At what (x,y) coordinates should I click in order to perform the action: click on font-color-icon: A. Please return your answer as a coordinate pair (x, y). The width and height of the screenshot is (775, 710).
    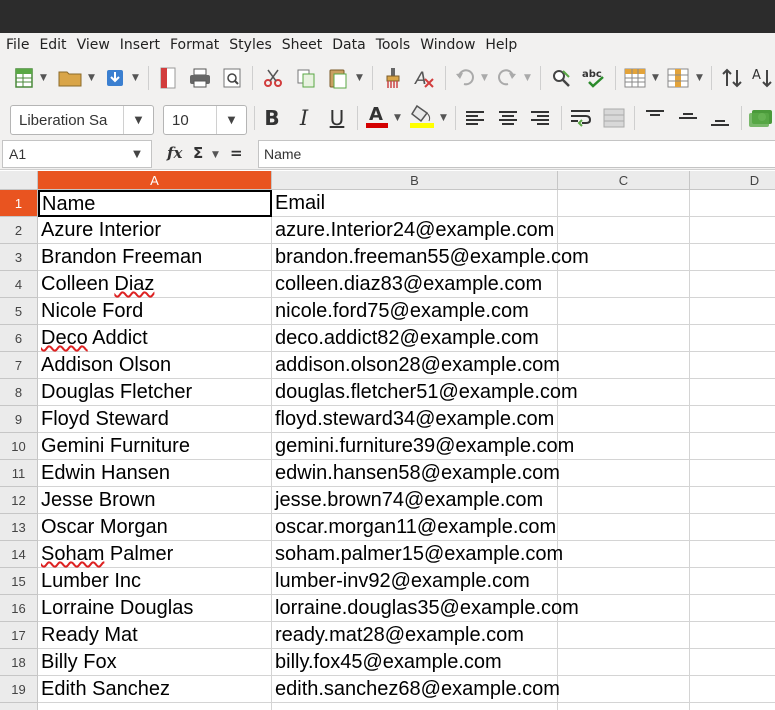
    Looking at the image, I should click on (377, 116).